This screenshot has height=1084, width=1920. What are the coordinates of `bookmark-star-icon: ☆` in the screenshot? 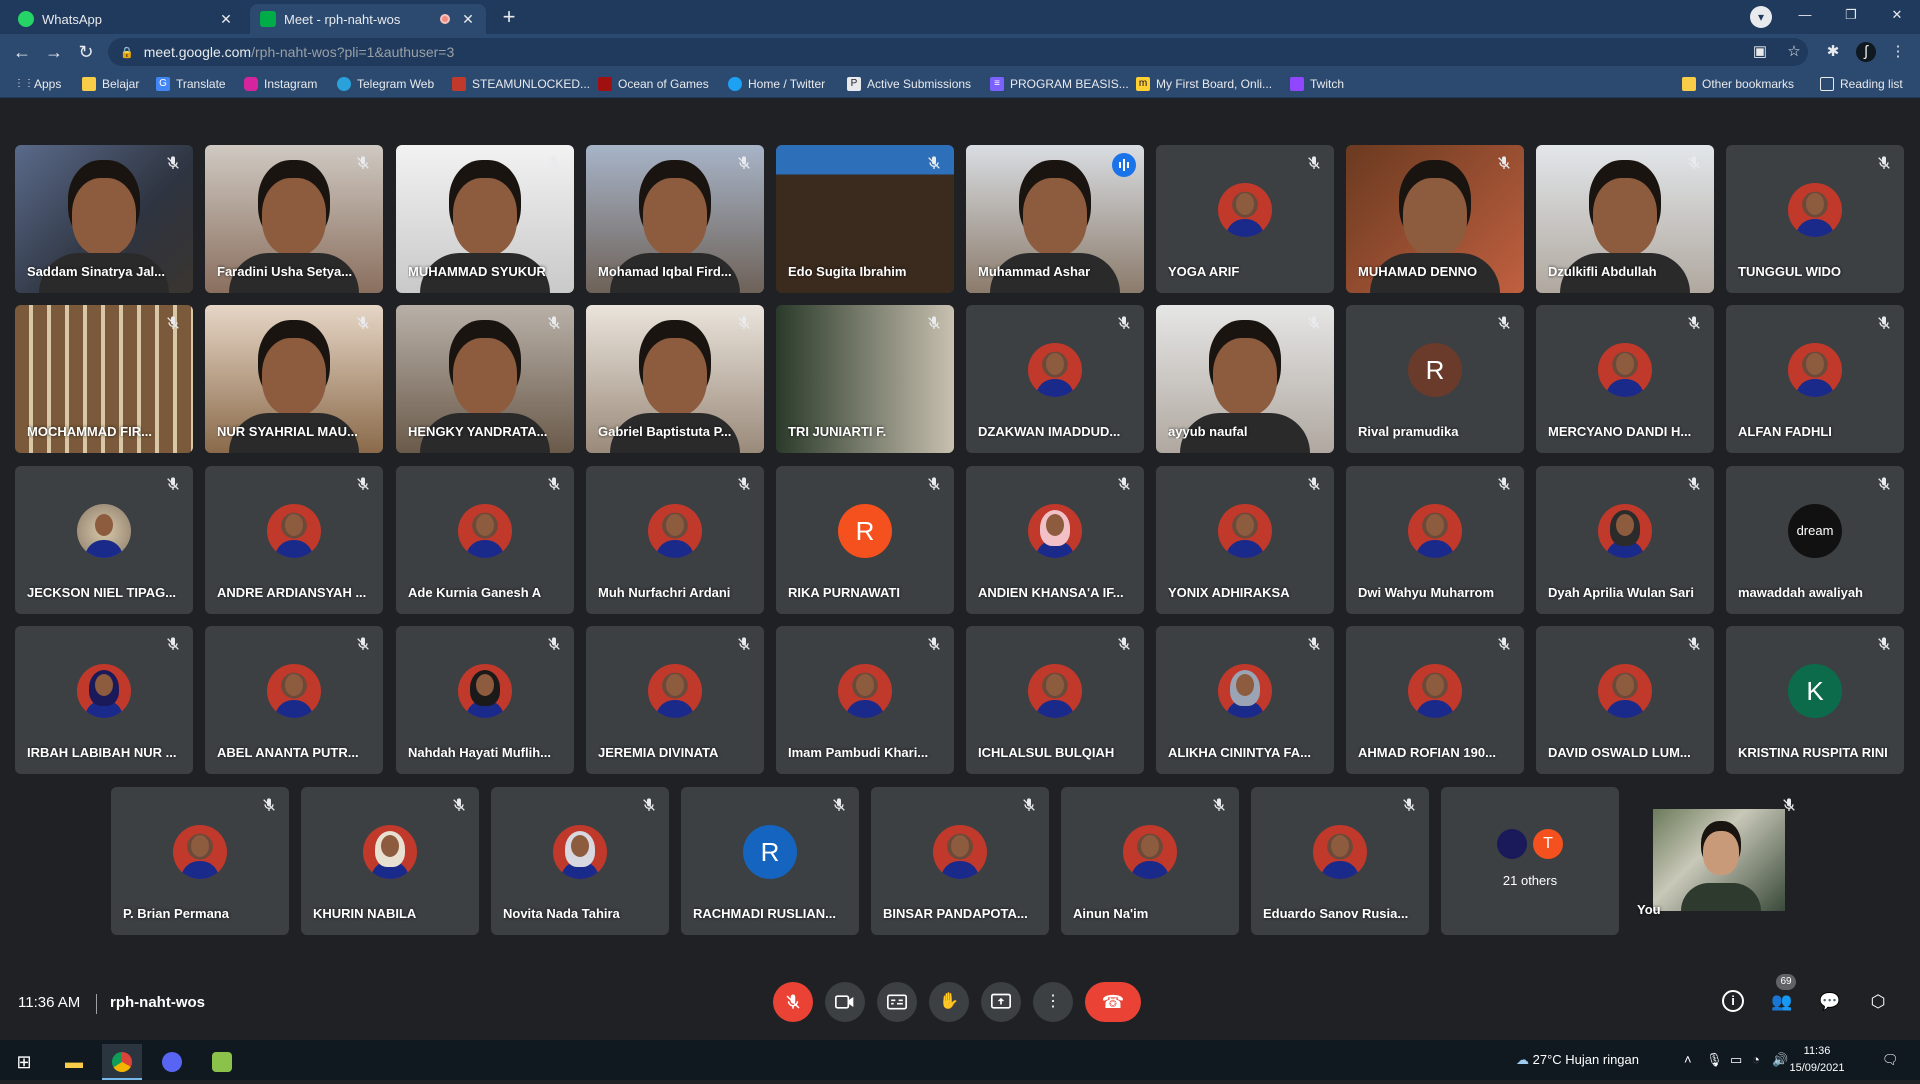 It's located at (1794, 52).